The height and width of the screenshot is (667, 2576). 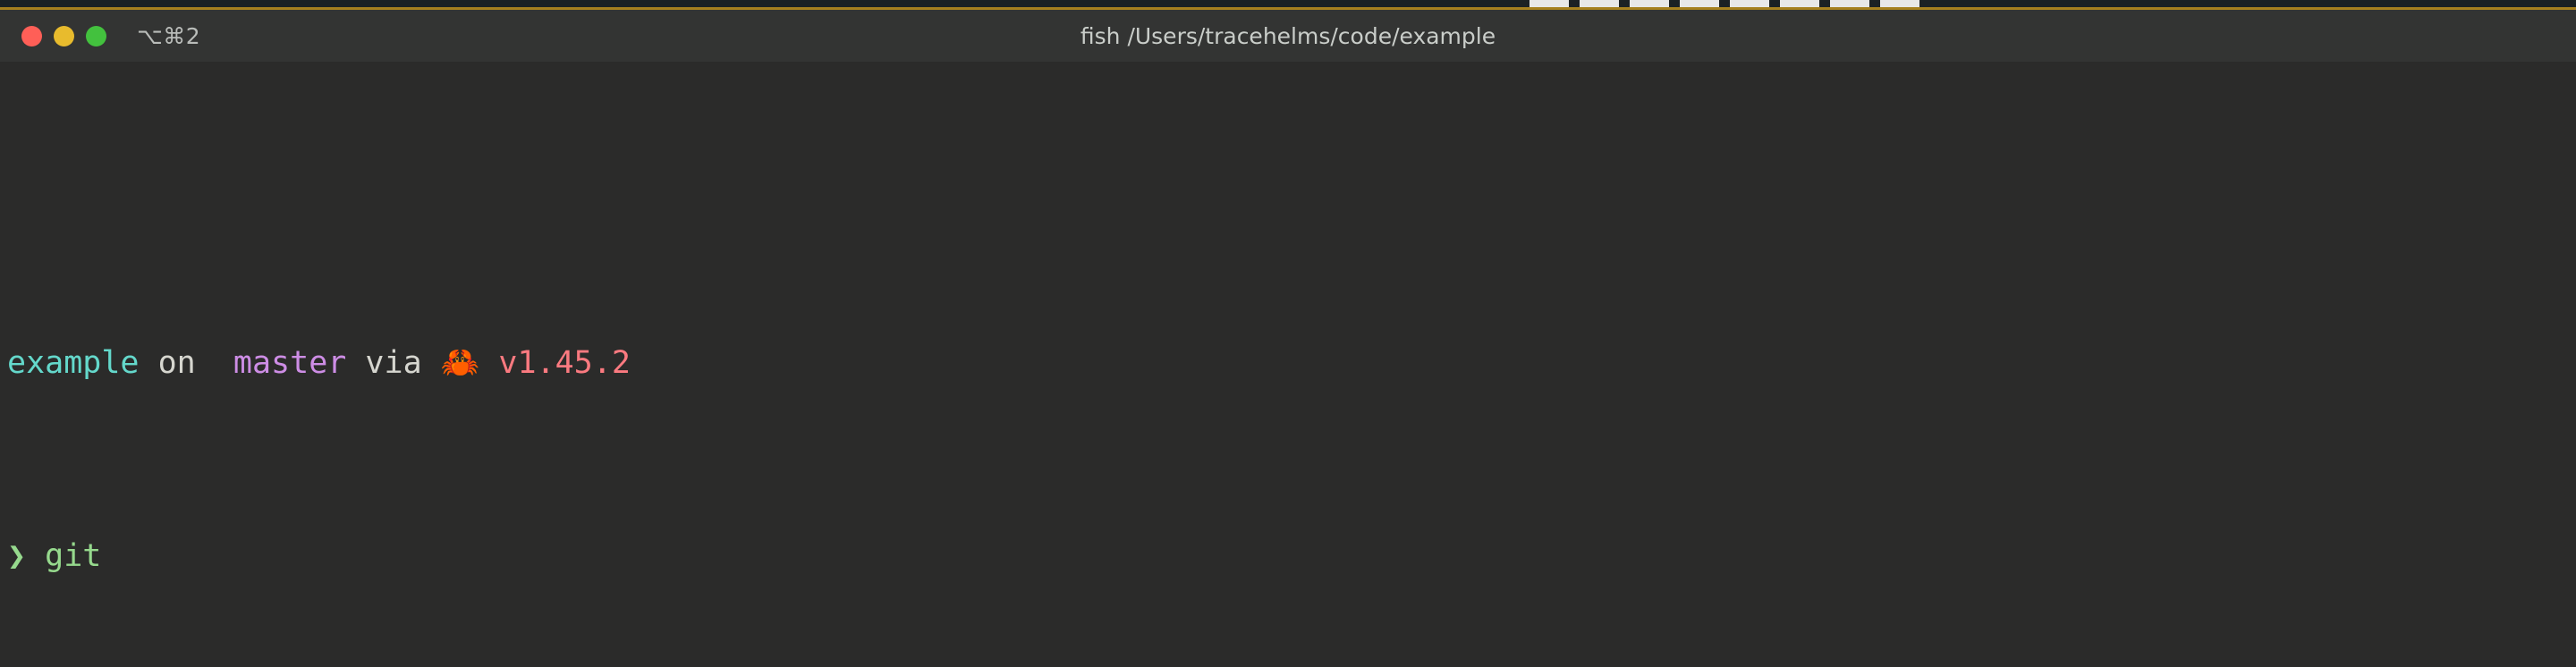 I want to click on background-window-tabs, so click(x=1724, y=4).